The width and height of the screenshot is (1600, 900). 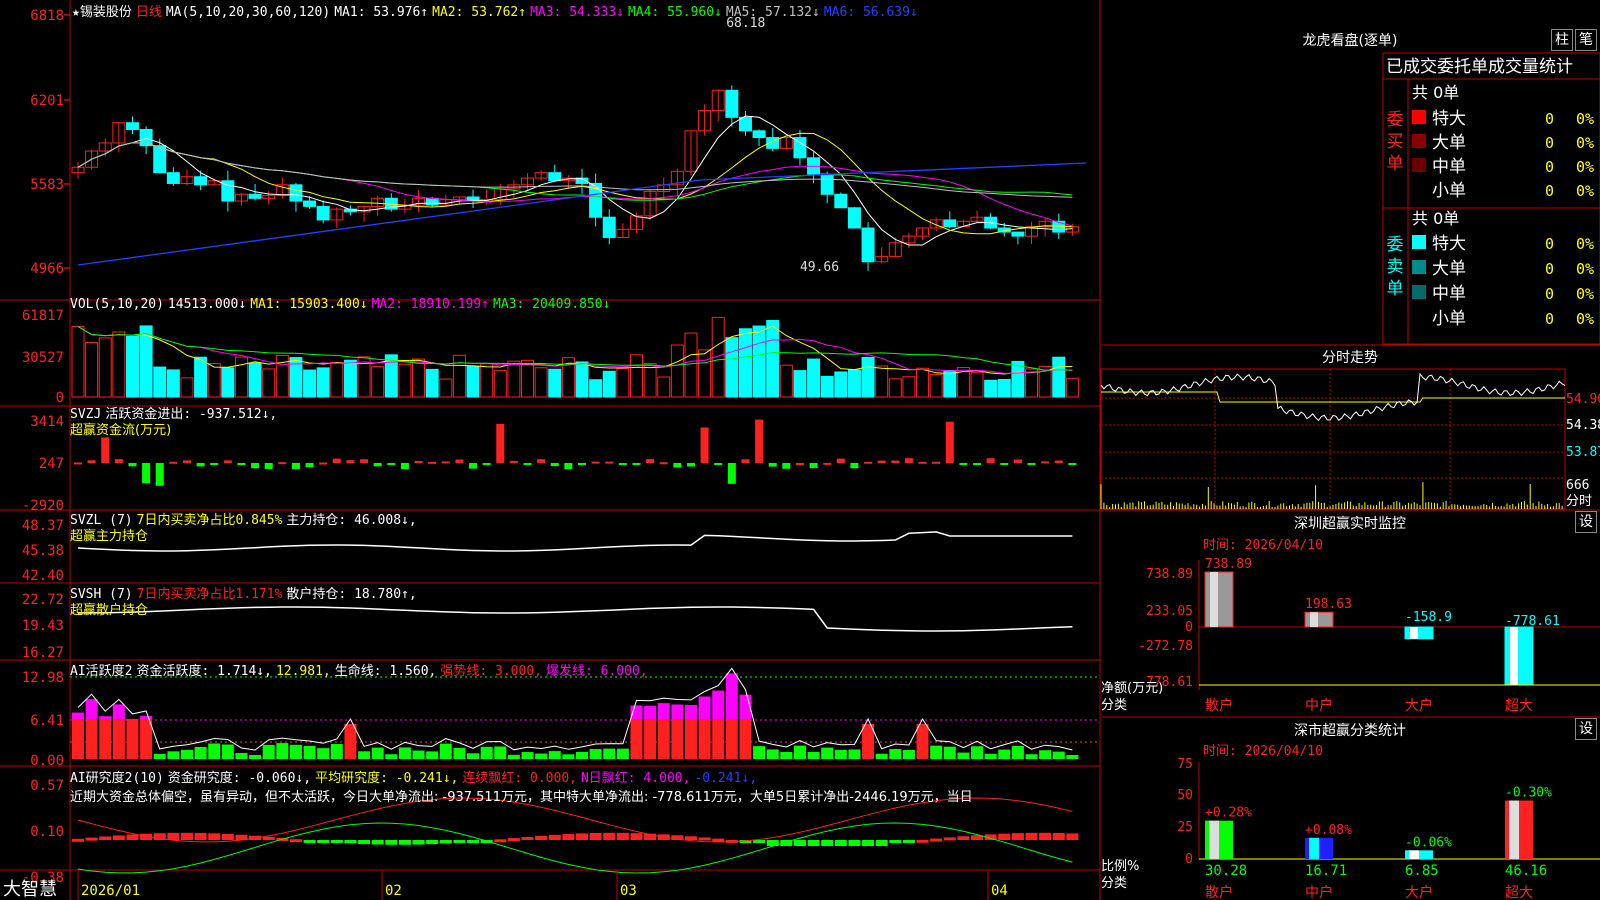 I want to click on monitor-value-label: -158.9, so click(x=1428, y=617).